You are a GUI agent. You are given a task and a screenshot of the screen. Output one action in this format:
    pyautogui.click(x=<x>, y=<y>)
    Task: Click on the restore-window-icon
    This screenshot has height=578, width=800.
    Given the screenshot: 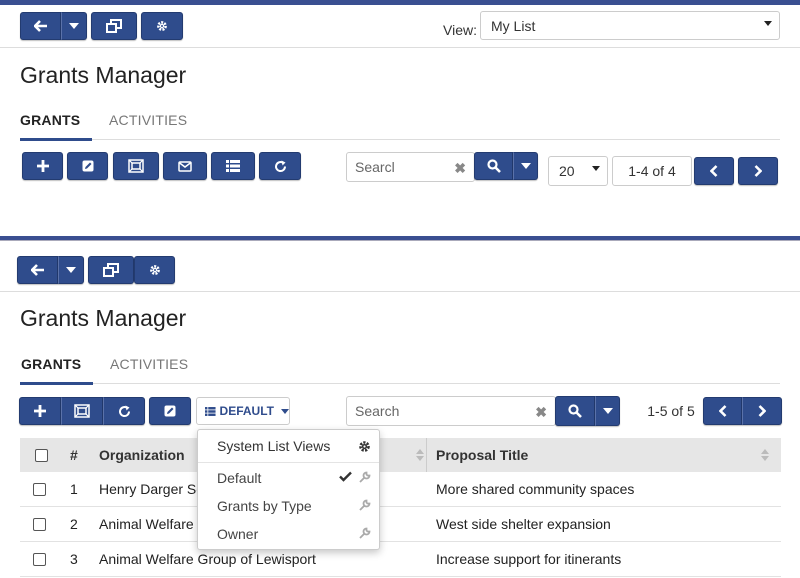 What is the action you would take?
    pyautogui.click(x=114, y=26)
    